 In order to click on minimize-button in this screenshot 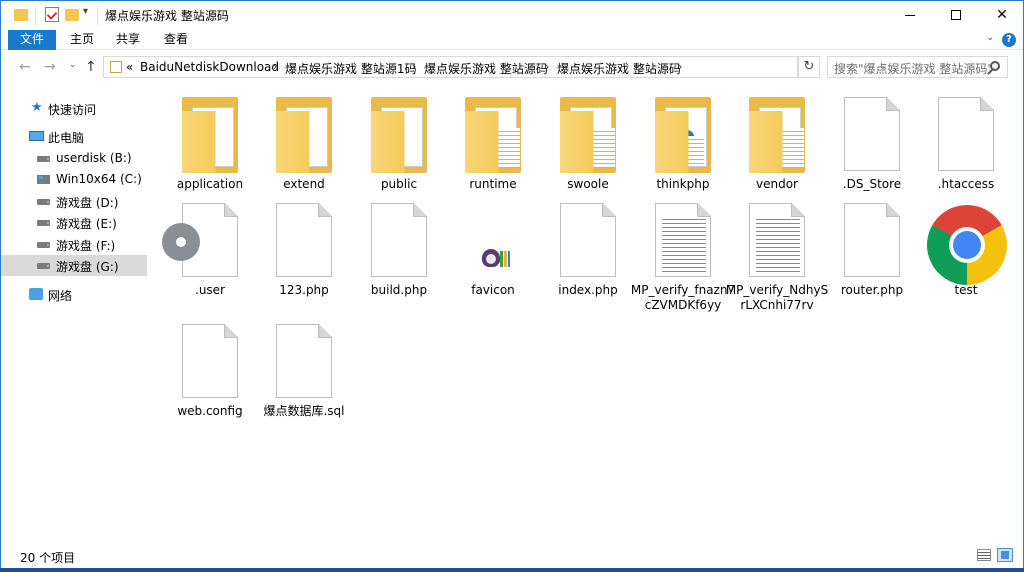, I will do `click(910, 15)`.